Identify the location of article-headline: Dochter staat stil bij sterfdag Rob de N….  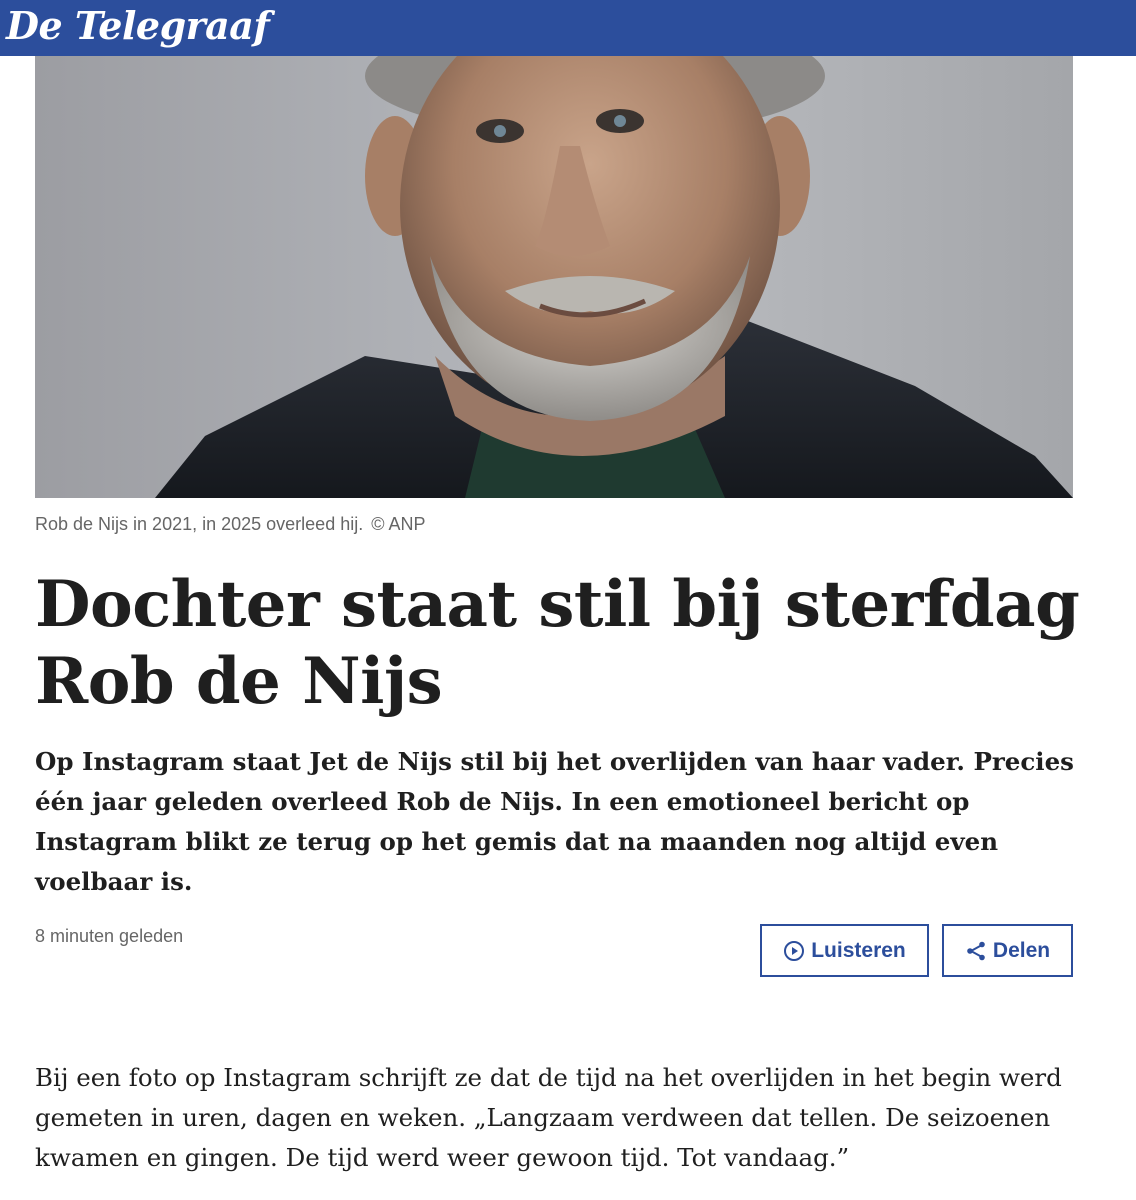
(557, 643).